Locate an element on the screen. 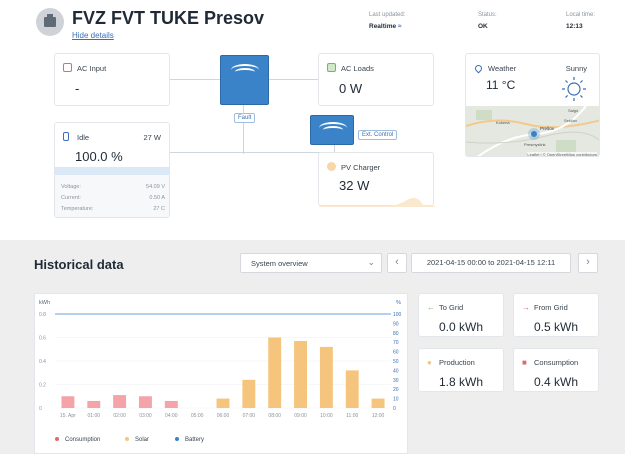  ac-input-title: AC Input is located at coordinates (92, 68).